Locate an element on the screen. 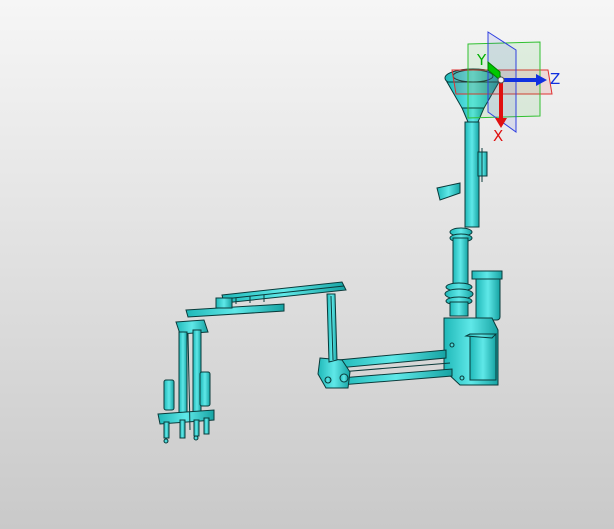 The image size is (614, 529). upper-arm-beam-lower is located at coordinates (235, 310).